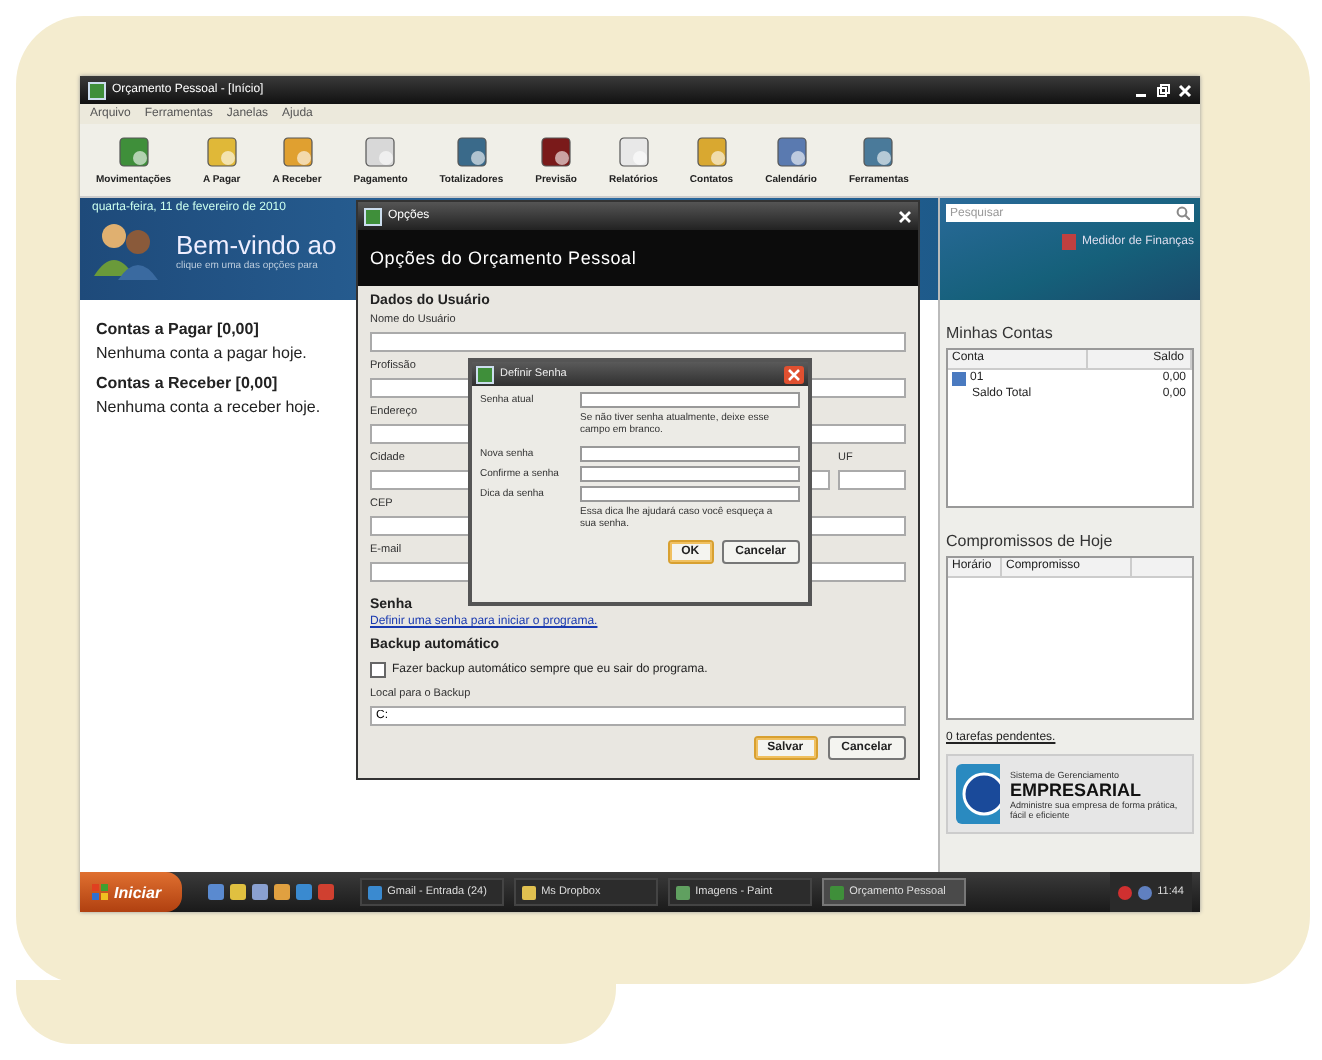 This screenshot has width=1322, height=1060. What do you see at coordinates (1183, 213) in the screenshot?
I see `search-icon` at bounding box center [1183, 213].